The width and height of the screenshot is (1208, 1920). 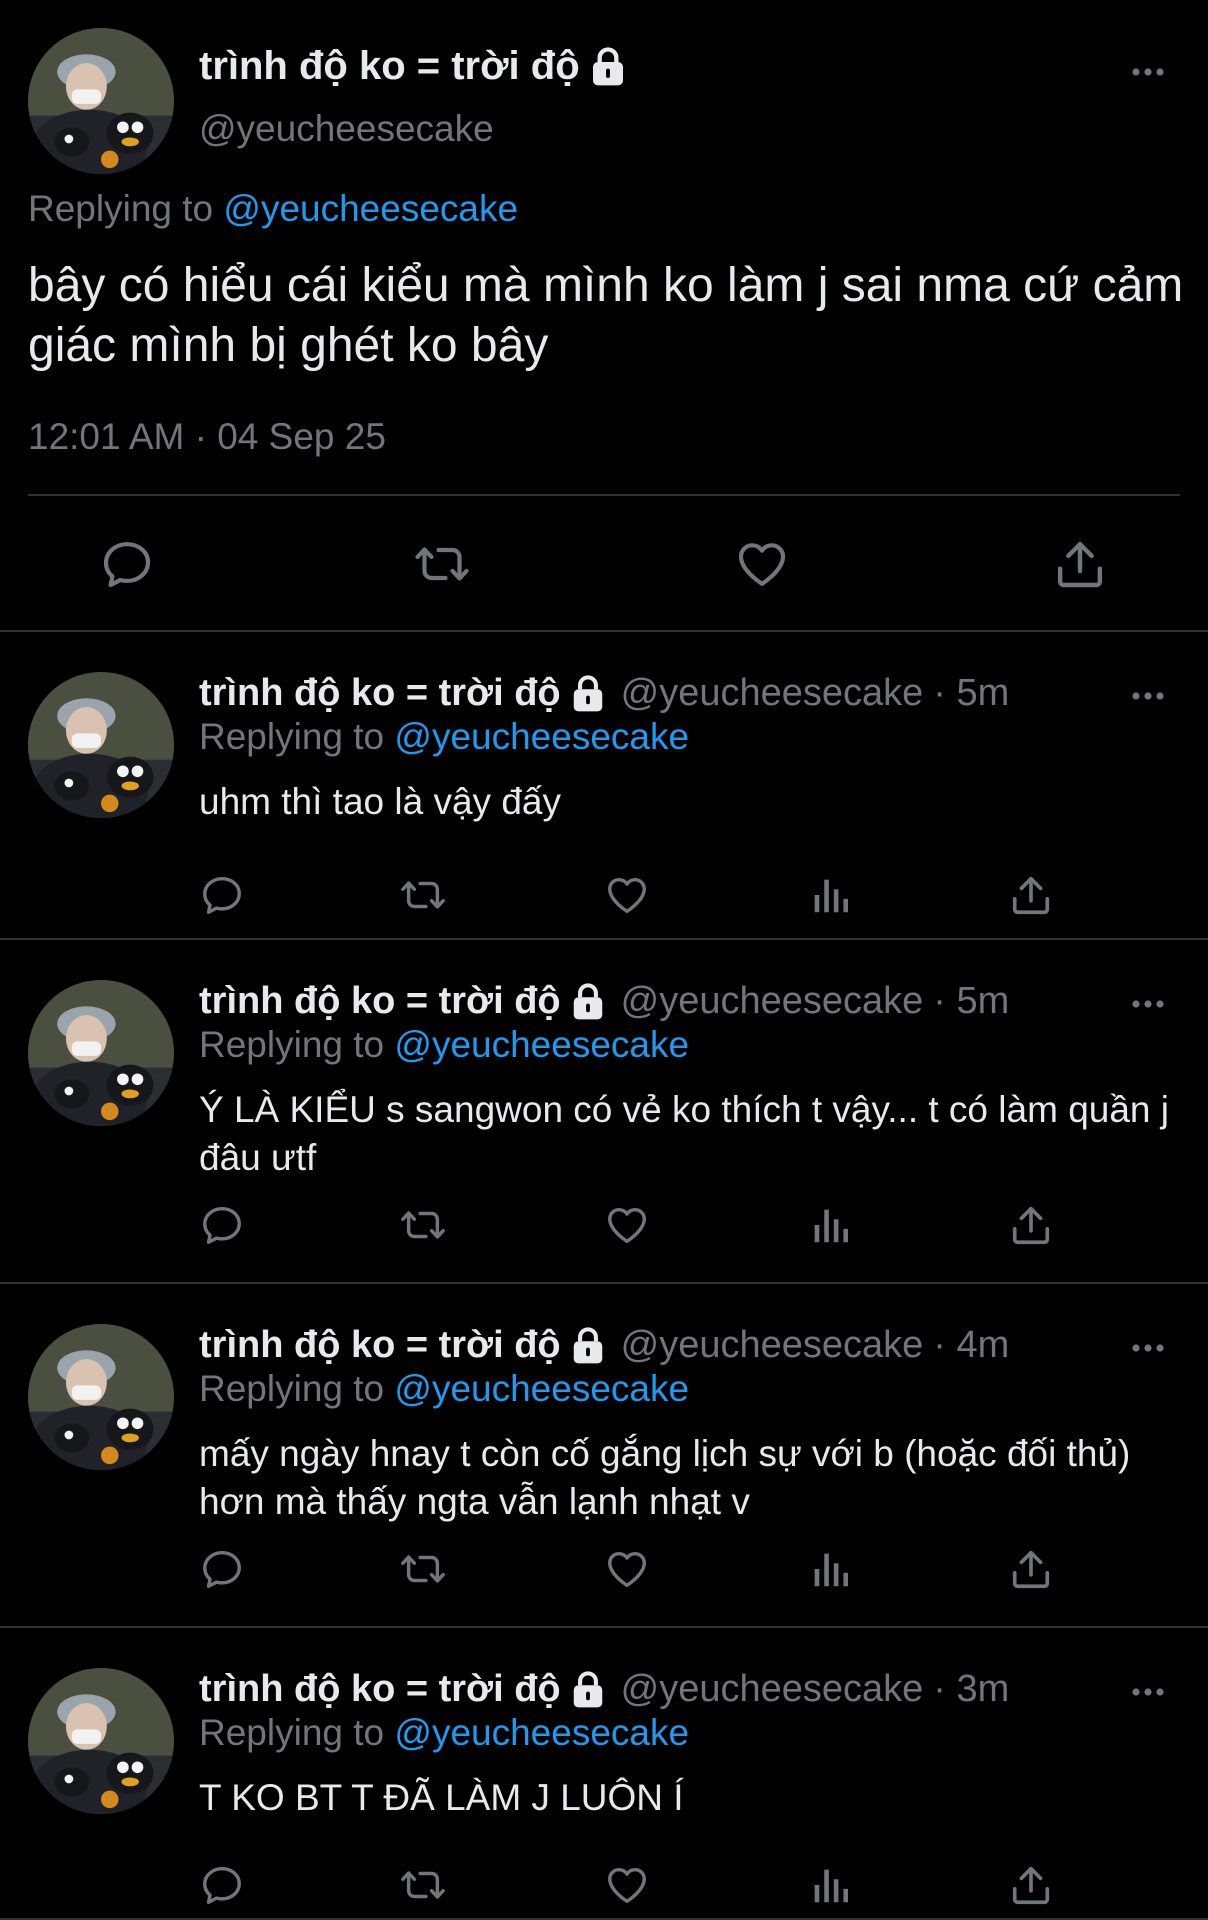 What do you see at coordinates (971, 1345) in the screenshot?
I see `time-ago: · 4m` at bounding box center [971, 1345].